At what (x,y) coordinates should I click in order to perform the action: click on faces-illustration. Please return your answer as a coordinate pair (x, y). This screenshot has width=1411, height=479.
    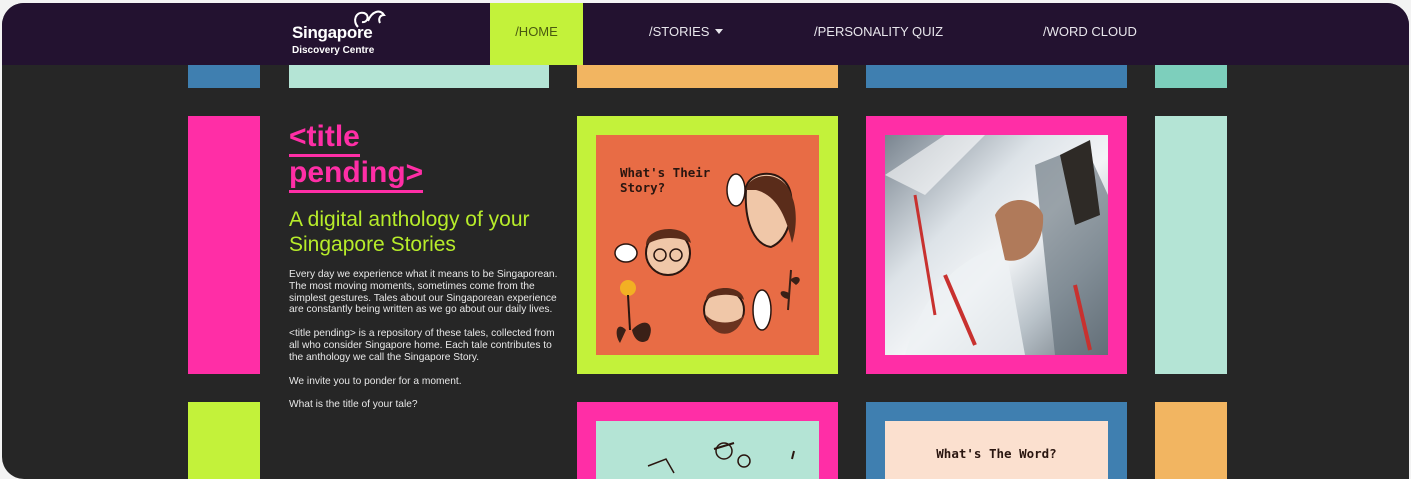
    Looking at the image, I should click on (707, 257).